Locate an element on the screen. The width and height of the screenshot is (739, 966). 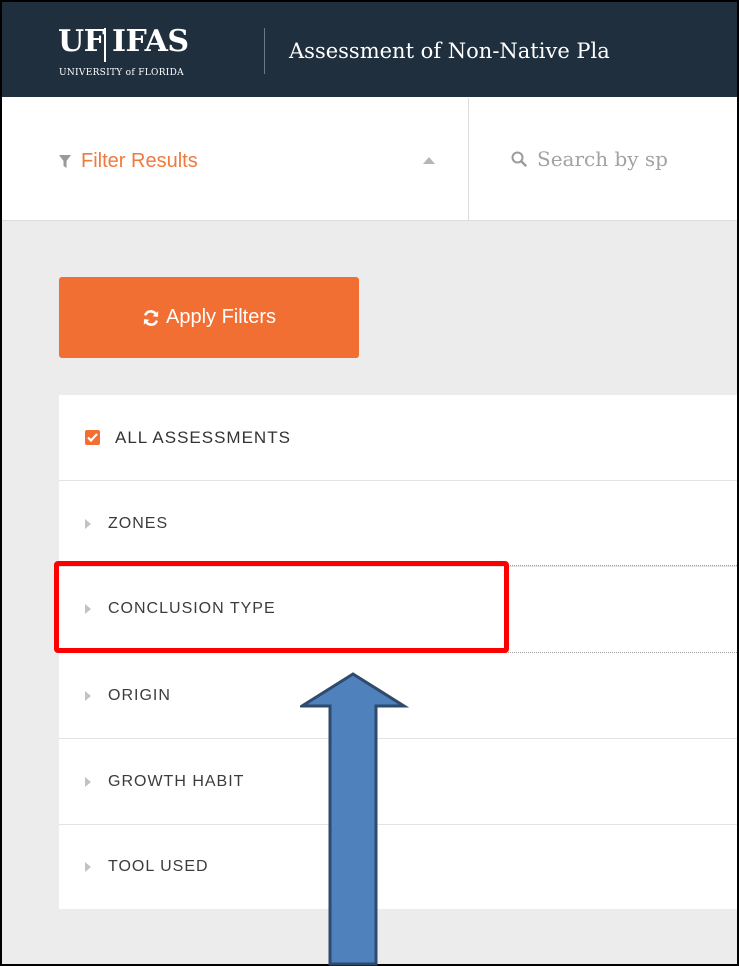
search-box is located at coordinates (624, 159).